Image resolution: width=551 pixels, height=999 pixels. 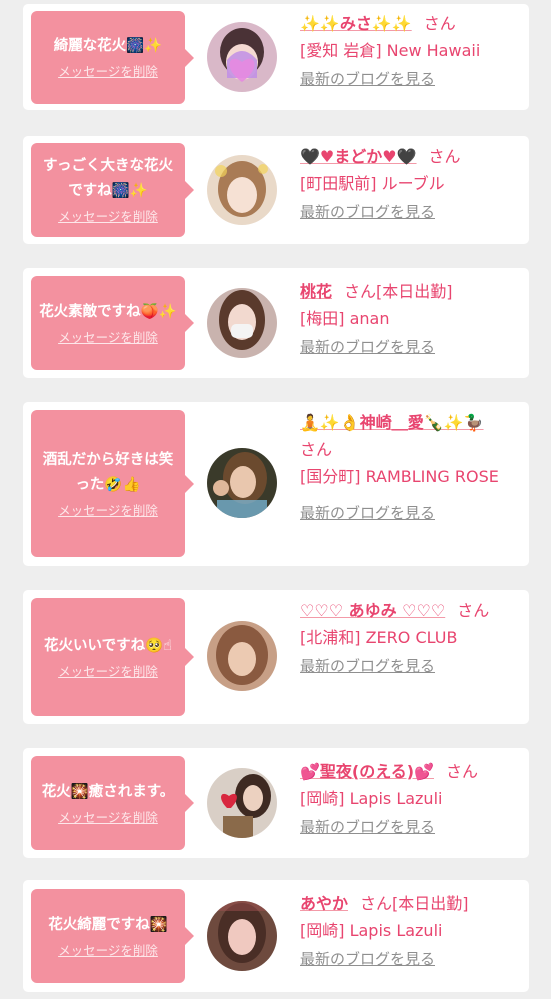 What do you see at coordinates (108, 178) in the screenshot?
I see `message-text: すっごく大きな花火ですね🎆✨` at bounding box center [108, 178].